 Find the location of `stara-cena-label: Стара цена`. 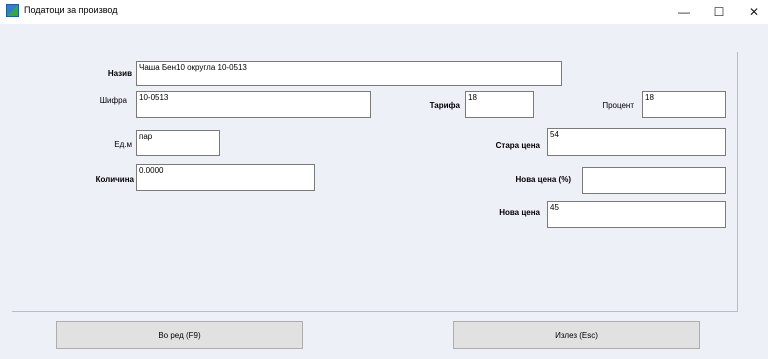

stara-cena-label: Стара цена is located at coordinates (517, 145).